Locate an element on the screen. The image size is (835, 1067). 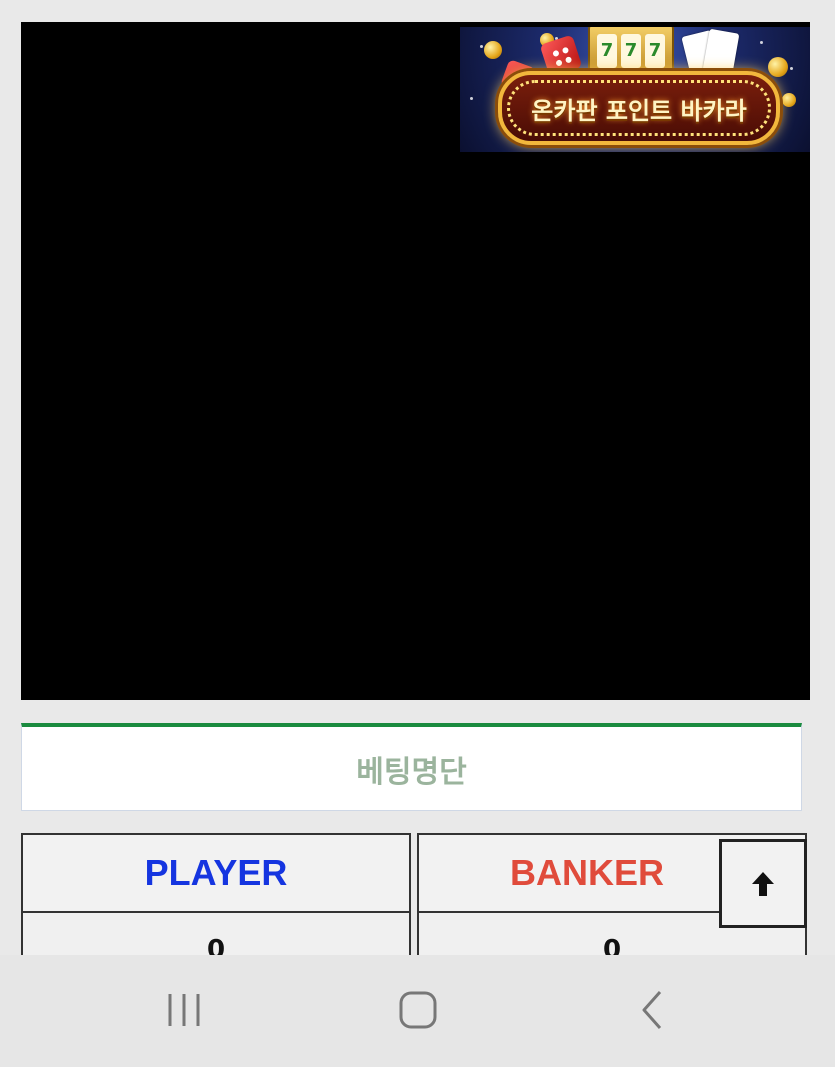
recent-apps-icon is located at coordinates (184, 1010).